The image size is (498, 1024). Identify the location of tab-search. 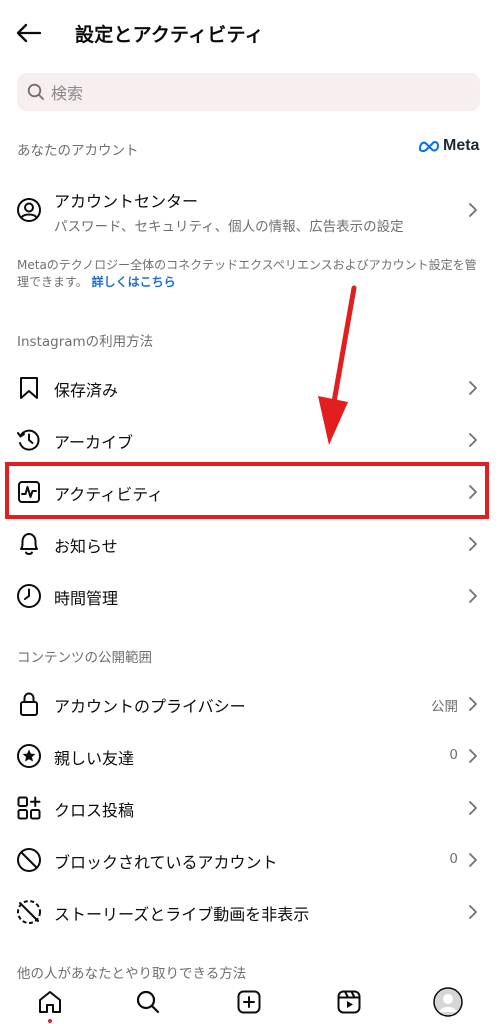
(148, 1002).